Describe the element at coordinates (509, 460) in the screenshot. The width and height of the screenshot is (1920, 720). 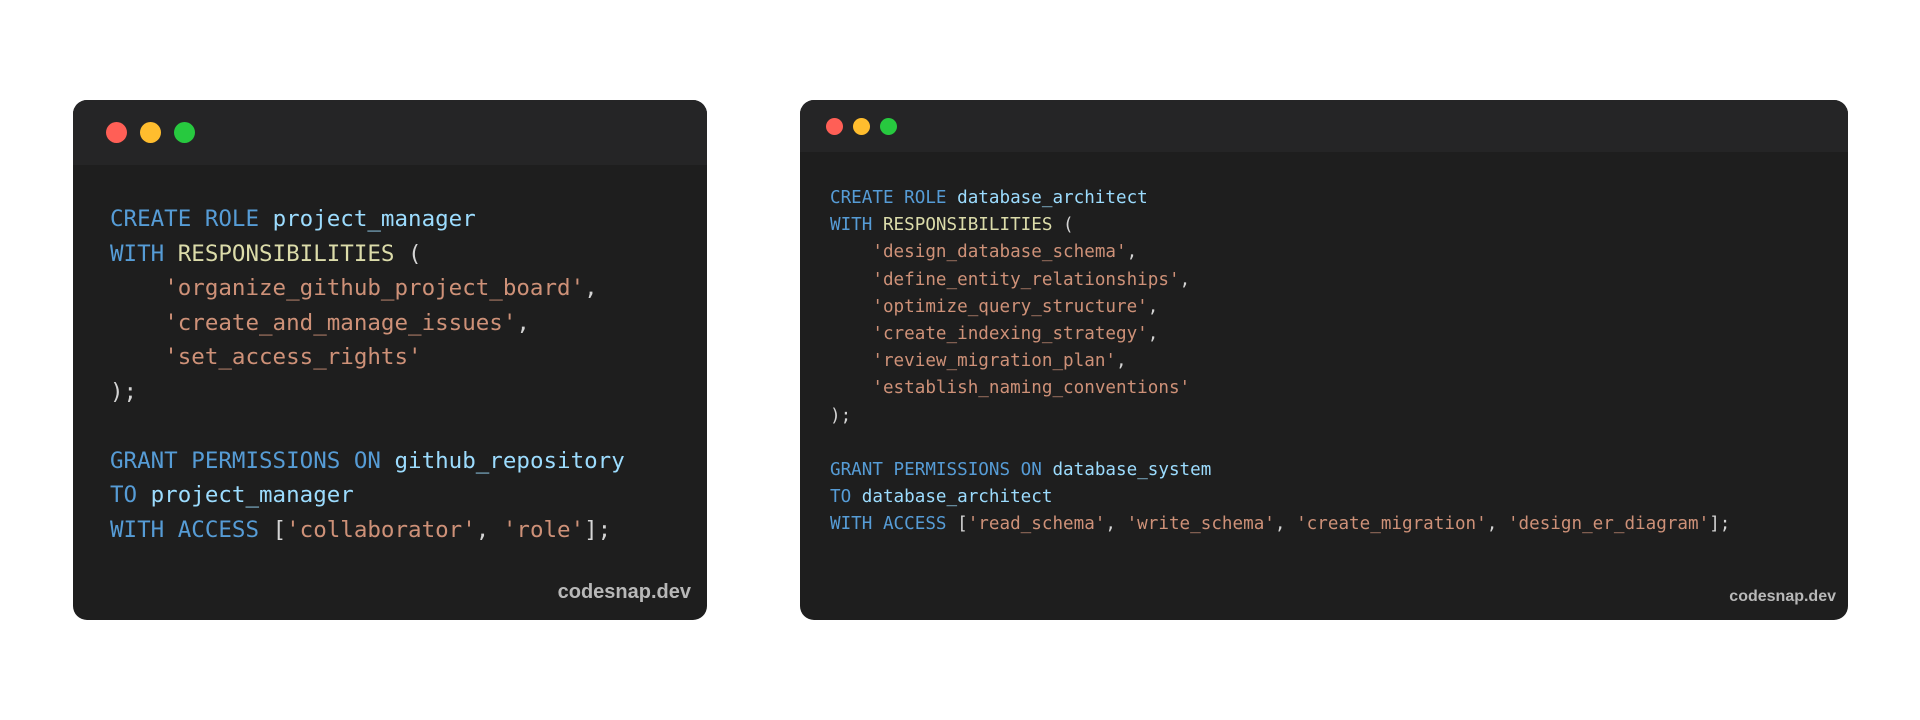
I see `code-token: github_repository` at that location.